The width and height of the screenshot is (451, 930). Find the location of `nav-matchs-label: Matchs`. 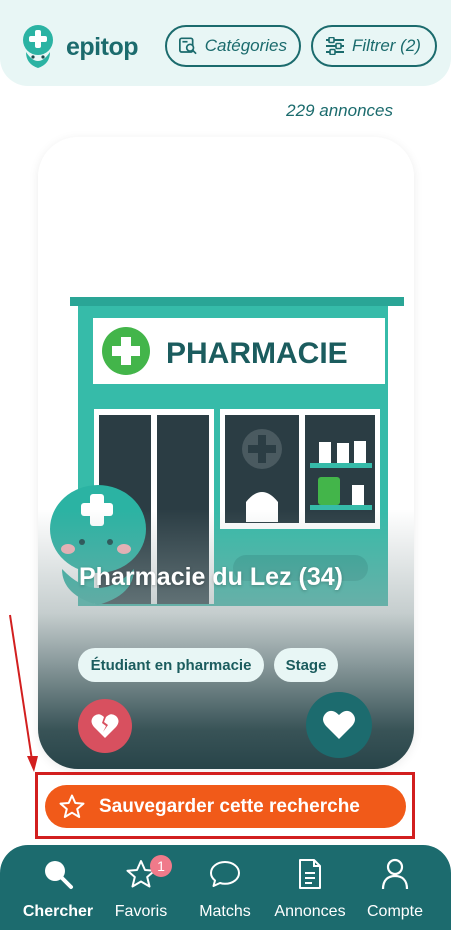

nav-matchs-label: Matchs is located at coordinates (225, 911).